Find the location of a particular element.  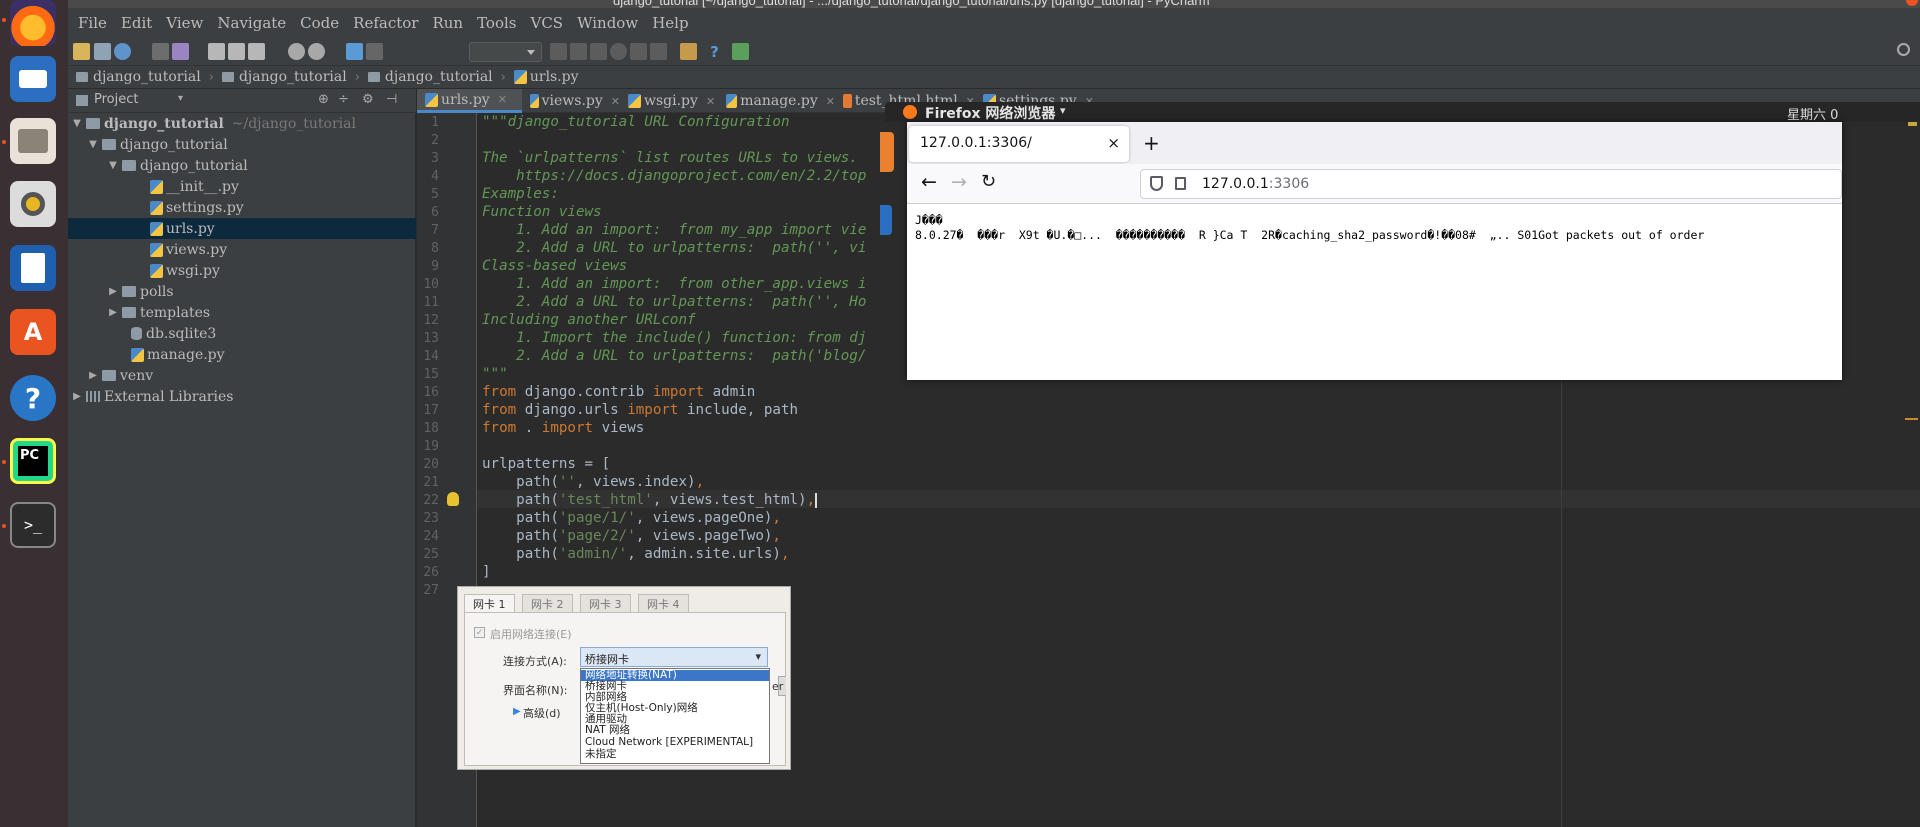

forward-arrow-icon: → is located at coordinates (959, 182).